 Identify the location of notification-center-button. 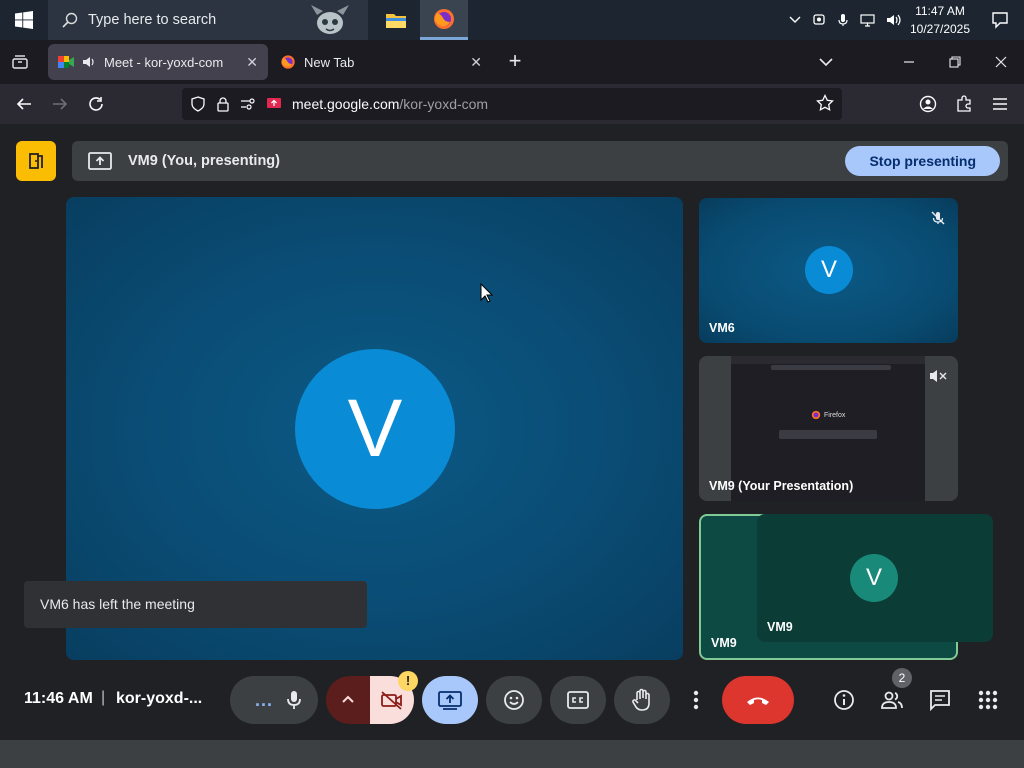
(1000, 20).